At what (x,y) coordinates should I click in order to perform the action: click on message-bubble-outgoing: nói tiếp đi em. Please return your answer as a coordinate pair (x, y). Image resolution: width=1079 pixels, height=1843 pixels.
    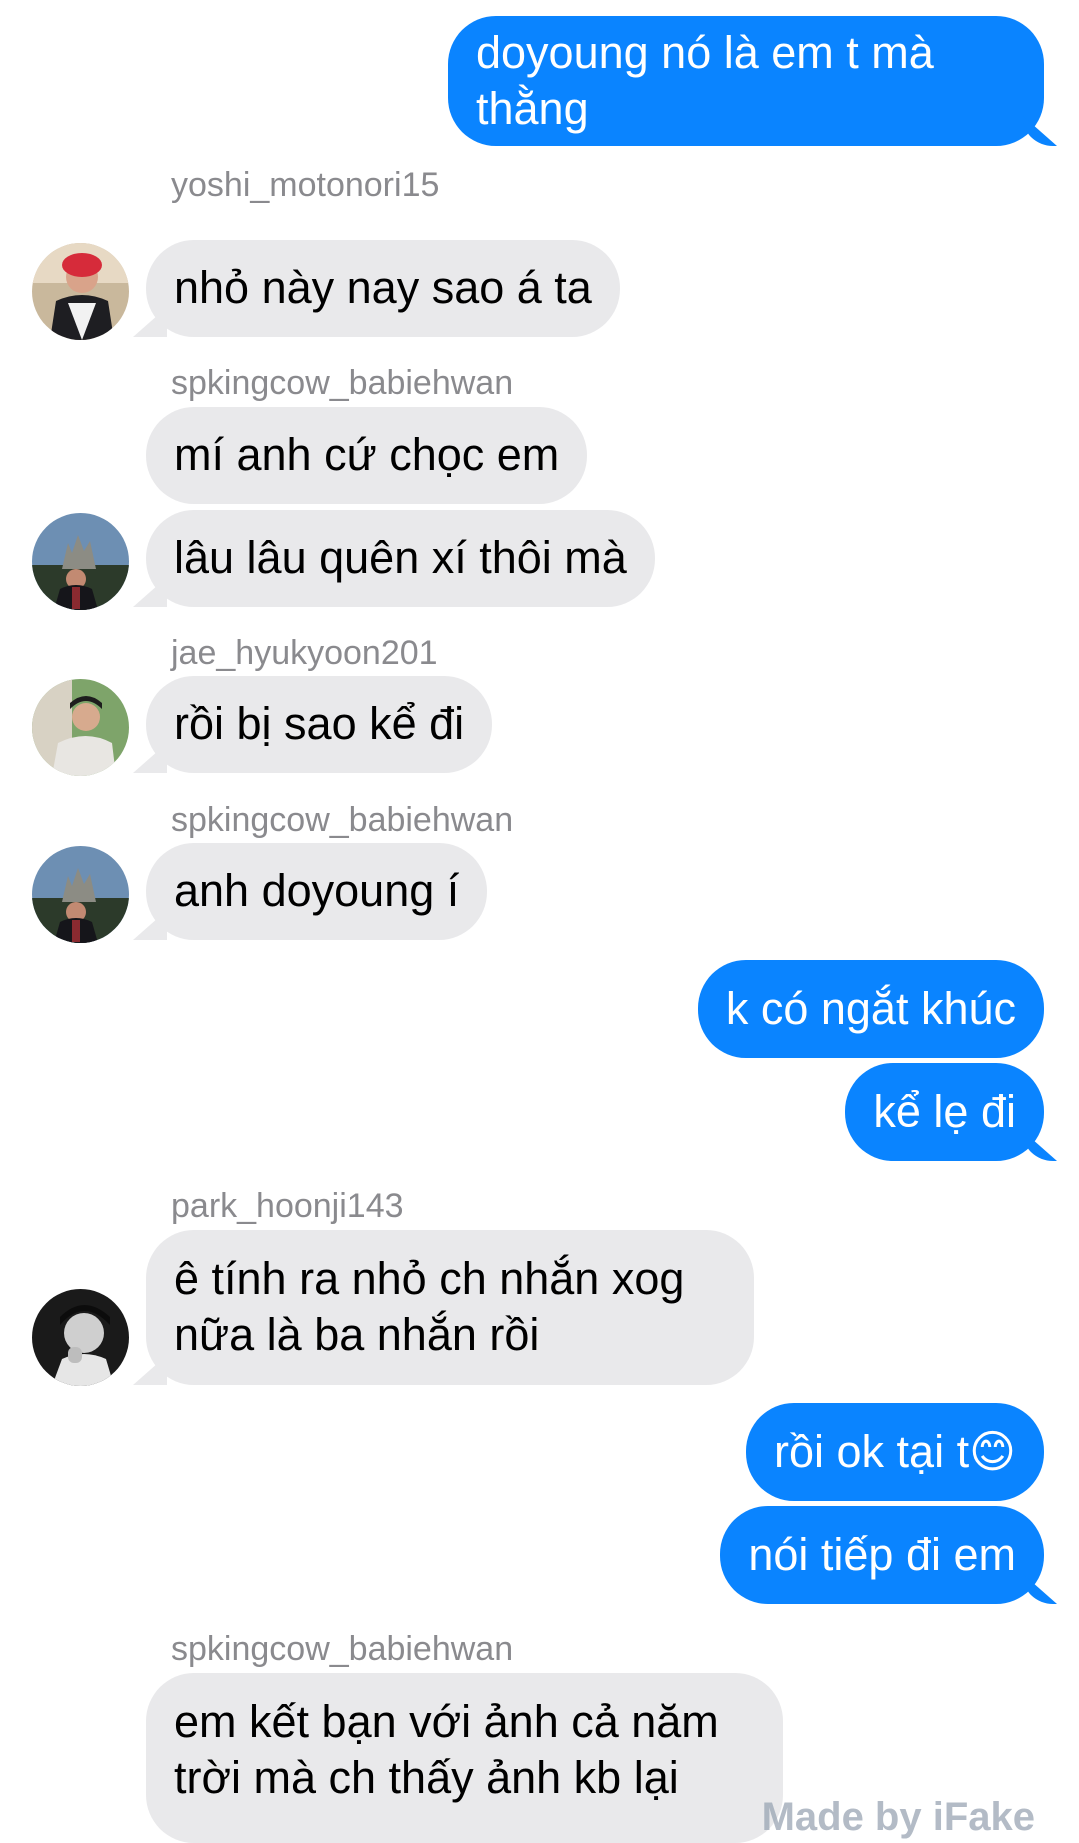
    Looking at the image, I should click on (882, 1555).